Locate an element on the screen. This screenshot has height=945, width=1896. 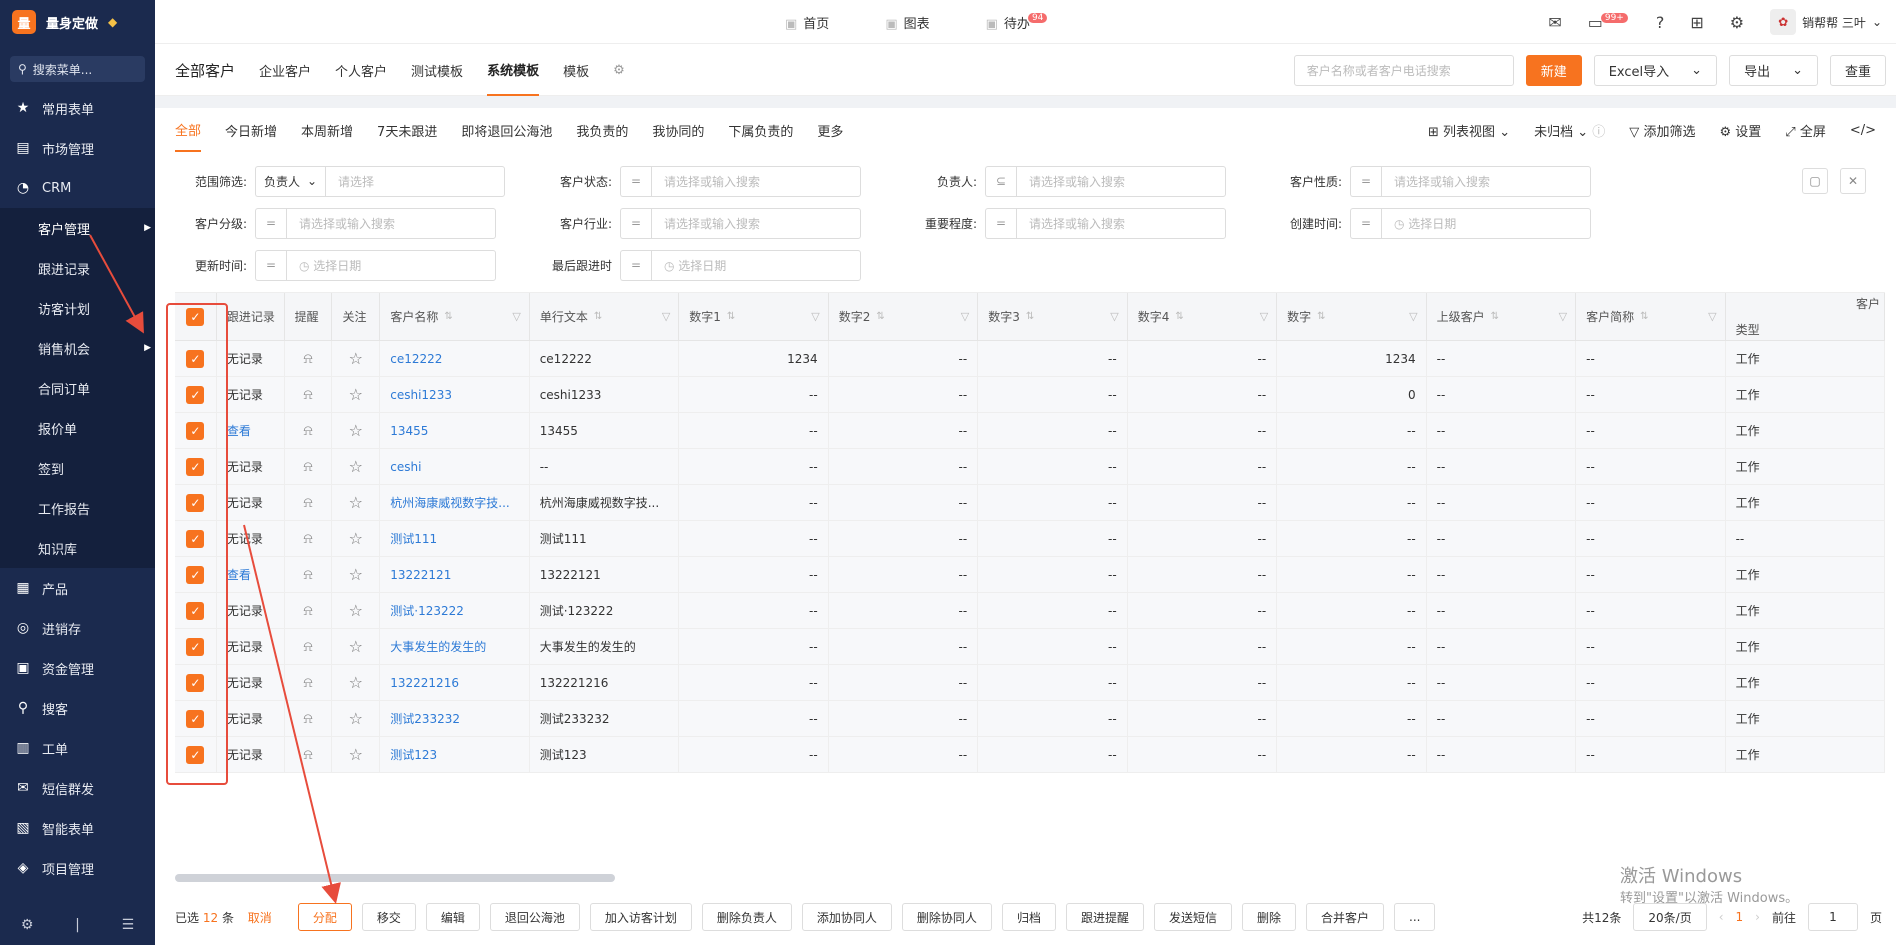
bulk-action-10: 发送短信 is located at coordinates (1192, 917).